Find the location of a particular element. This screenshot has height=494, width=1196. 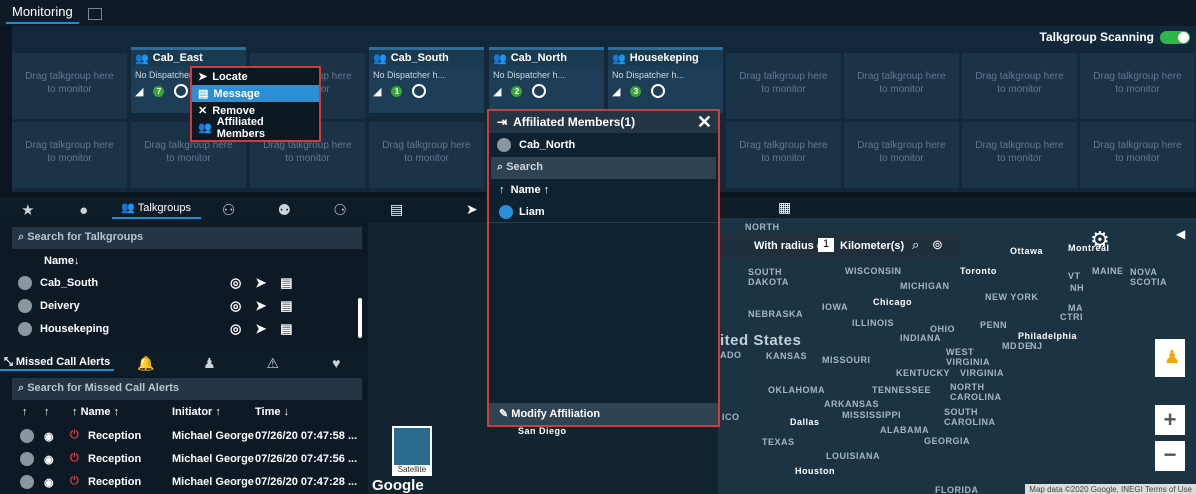

card-name: Cab_North is located at coordinates (538, 58).